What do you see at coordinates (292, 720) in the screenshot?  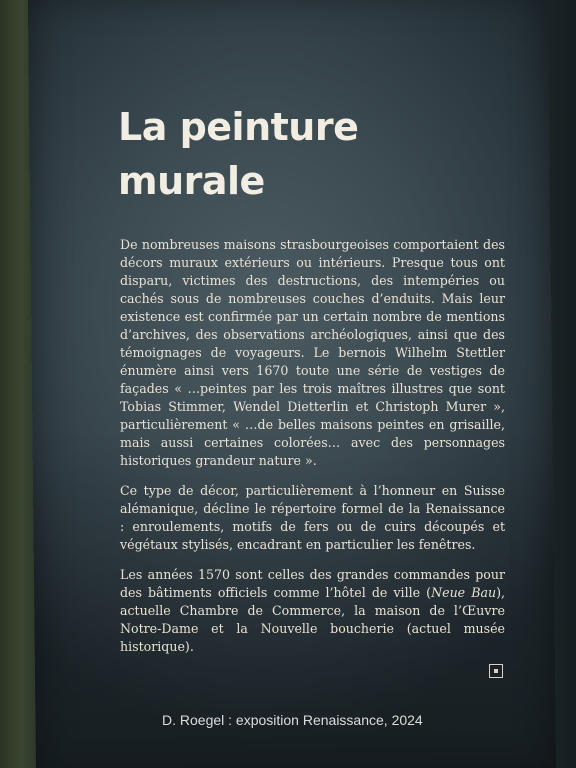 I see `photo-credit: D. Roegel : exposition Renaissance, 2024` at bounding box center [292, 720].